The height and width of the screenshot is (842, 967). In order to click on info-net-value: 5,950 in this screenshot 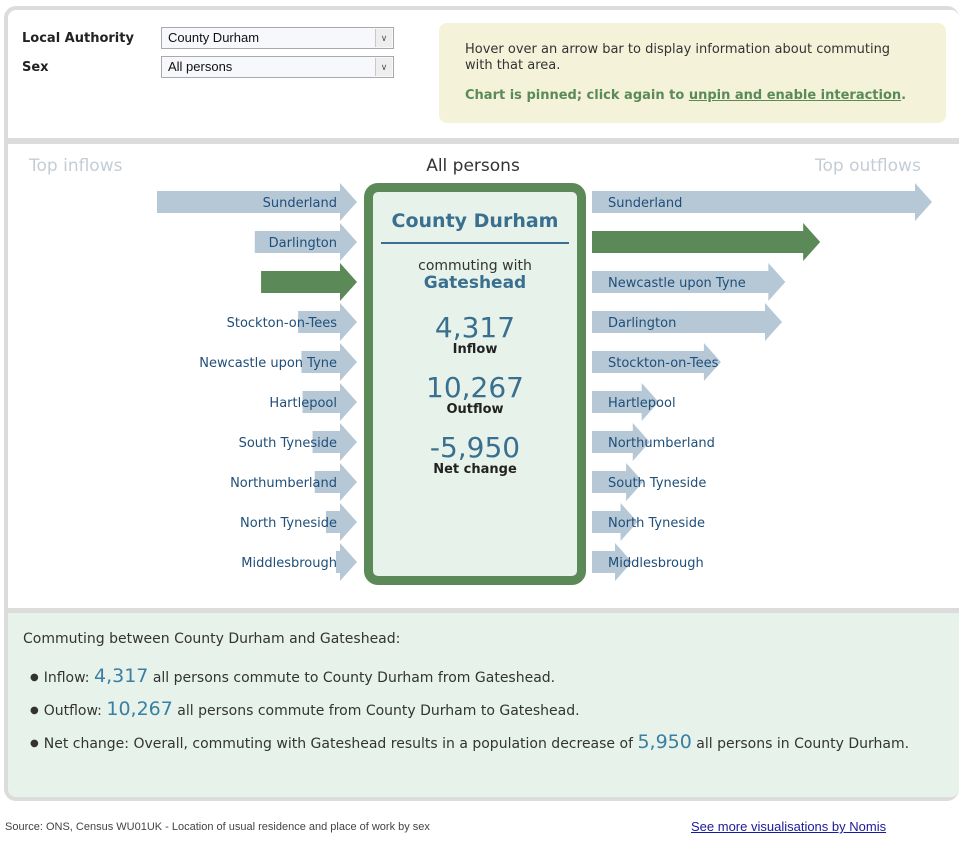, I will do `click(664, 742)`.